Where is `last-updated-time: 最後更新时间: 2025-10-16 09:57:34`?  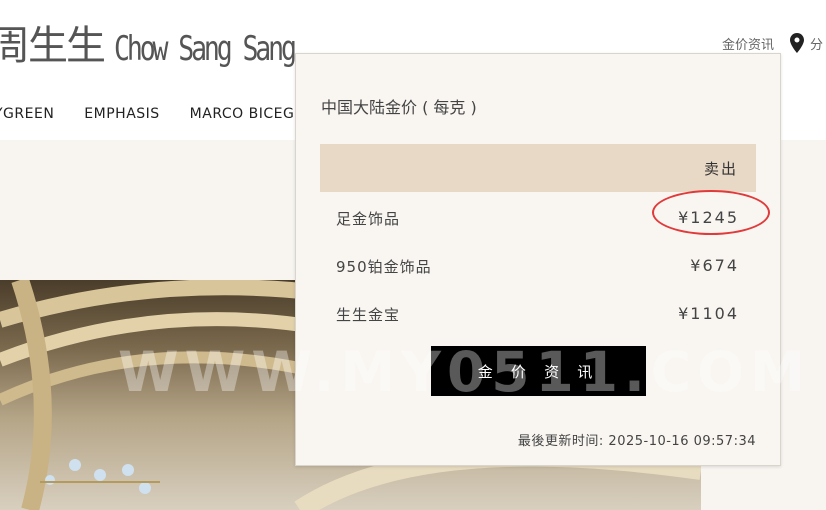 last-updated-time: 最後更新时间: 2025-10-16 09:57:34 is located at coordinates (636, 441).